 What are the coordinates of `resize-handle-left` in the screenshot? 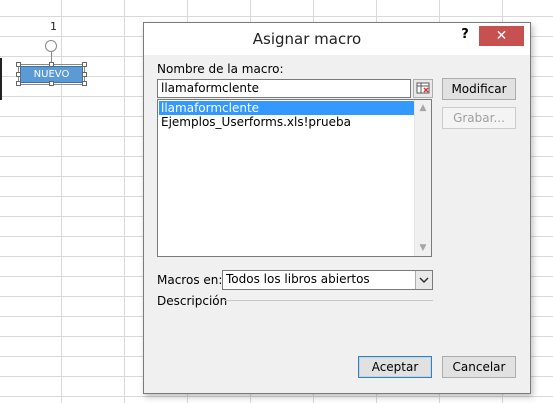 It's located at (18, 74).